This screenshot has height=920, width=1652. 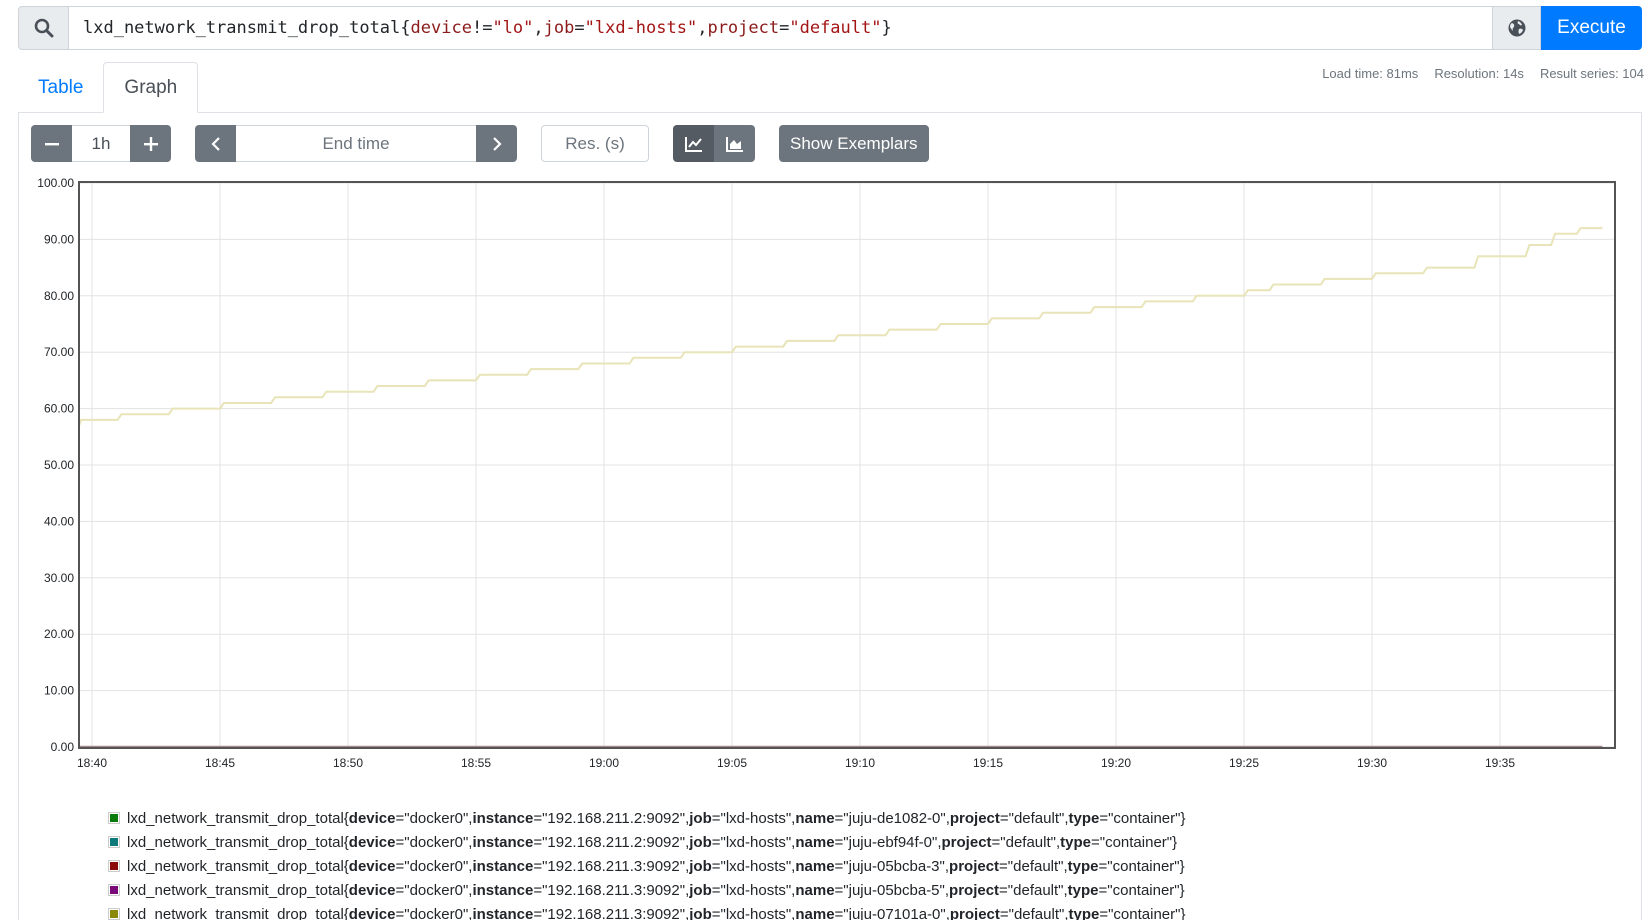 What do you see at coordinates (63, 747) in the screenshot?
I see `y-tick-label: 0.00` at bounding box center [63, 747].